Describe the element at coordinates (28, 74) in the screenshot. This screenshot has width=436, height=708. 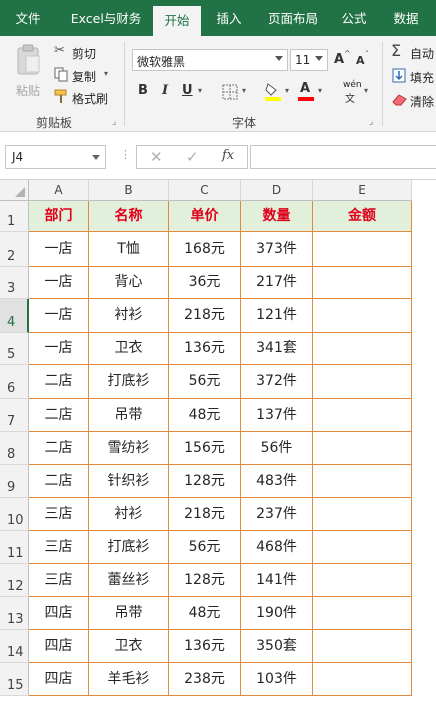
I see `paste-button: 粘贴` at that location.